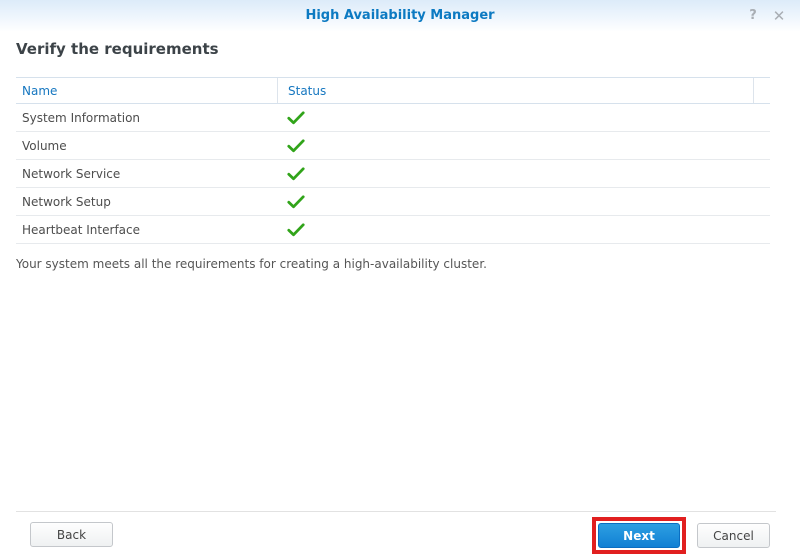 This screenshot has width=800, height=557. I want to click on requirement-name: Network Service, so click(71, 173).